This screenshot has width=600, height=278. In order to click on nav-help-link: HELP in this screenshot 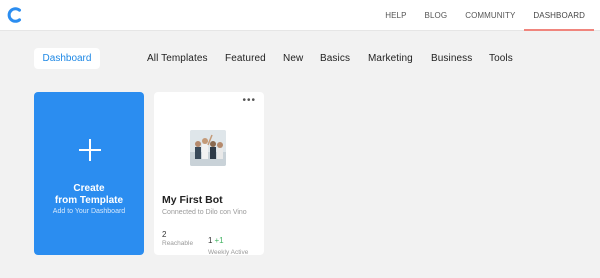, I will do `click(395, 15)`.